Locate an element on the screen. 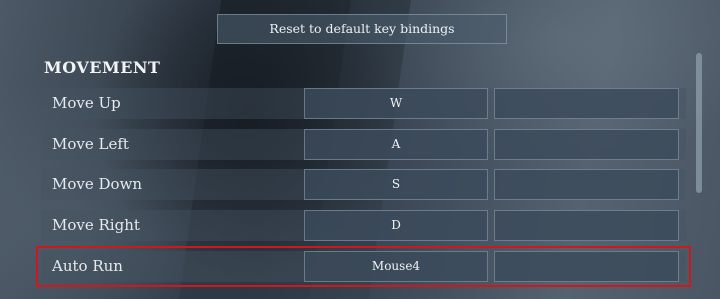  primary-key-slot: S is located at coordinates (396, 184).